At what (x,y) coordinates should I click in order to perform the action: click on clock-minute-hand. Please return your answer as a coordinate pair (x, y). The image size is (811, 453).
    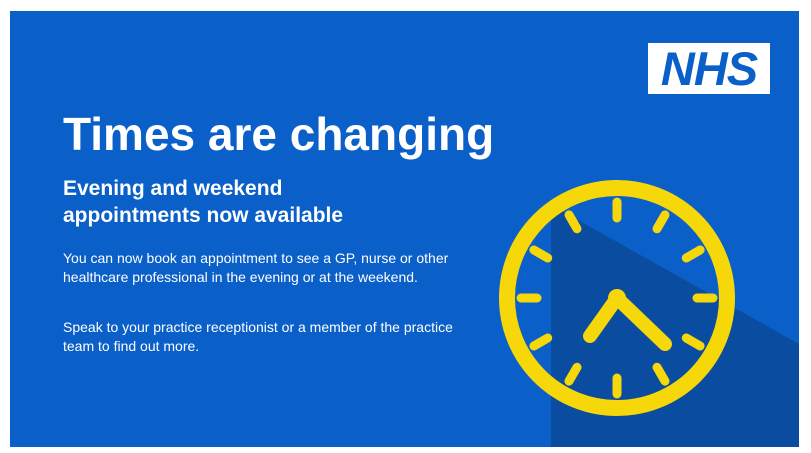
    Looking at the image, I should click on (641, 321).